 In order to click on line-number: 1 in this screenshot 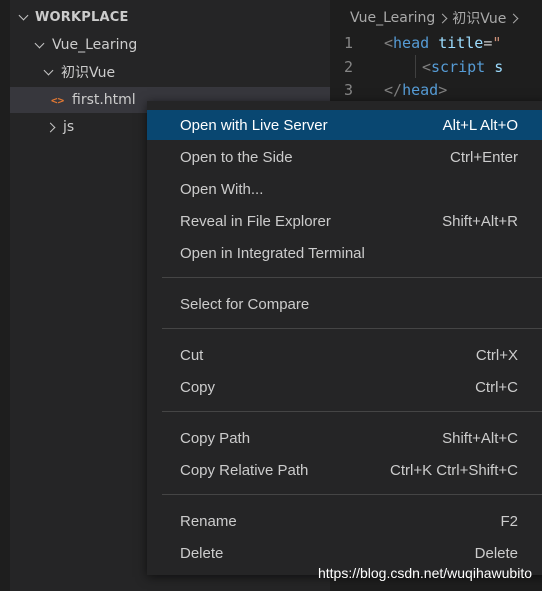, I will do `click(348, 42)`.